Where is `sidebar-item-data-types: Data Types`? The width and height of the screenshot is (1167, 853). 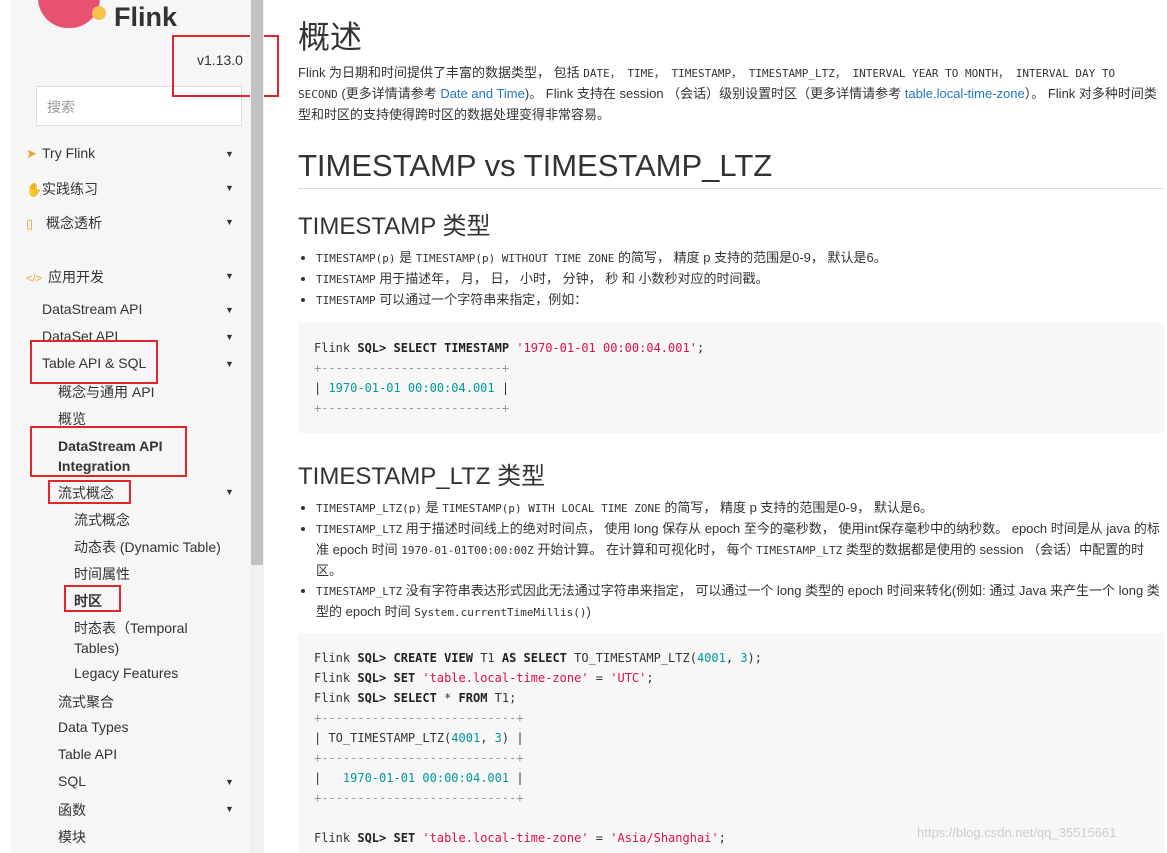
sidebar-item-data-types: Data Types is located at coordinates (93, 727).